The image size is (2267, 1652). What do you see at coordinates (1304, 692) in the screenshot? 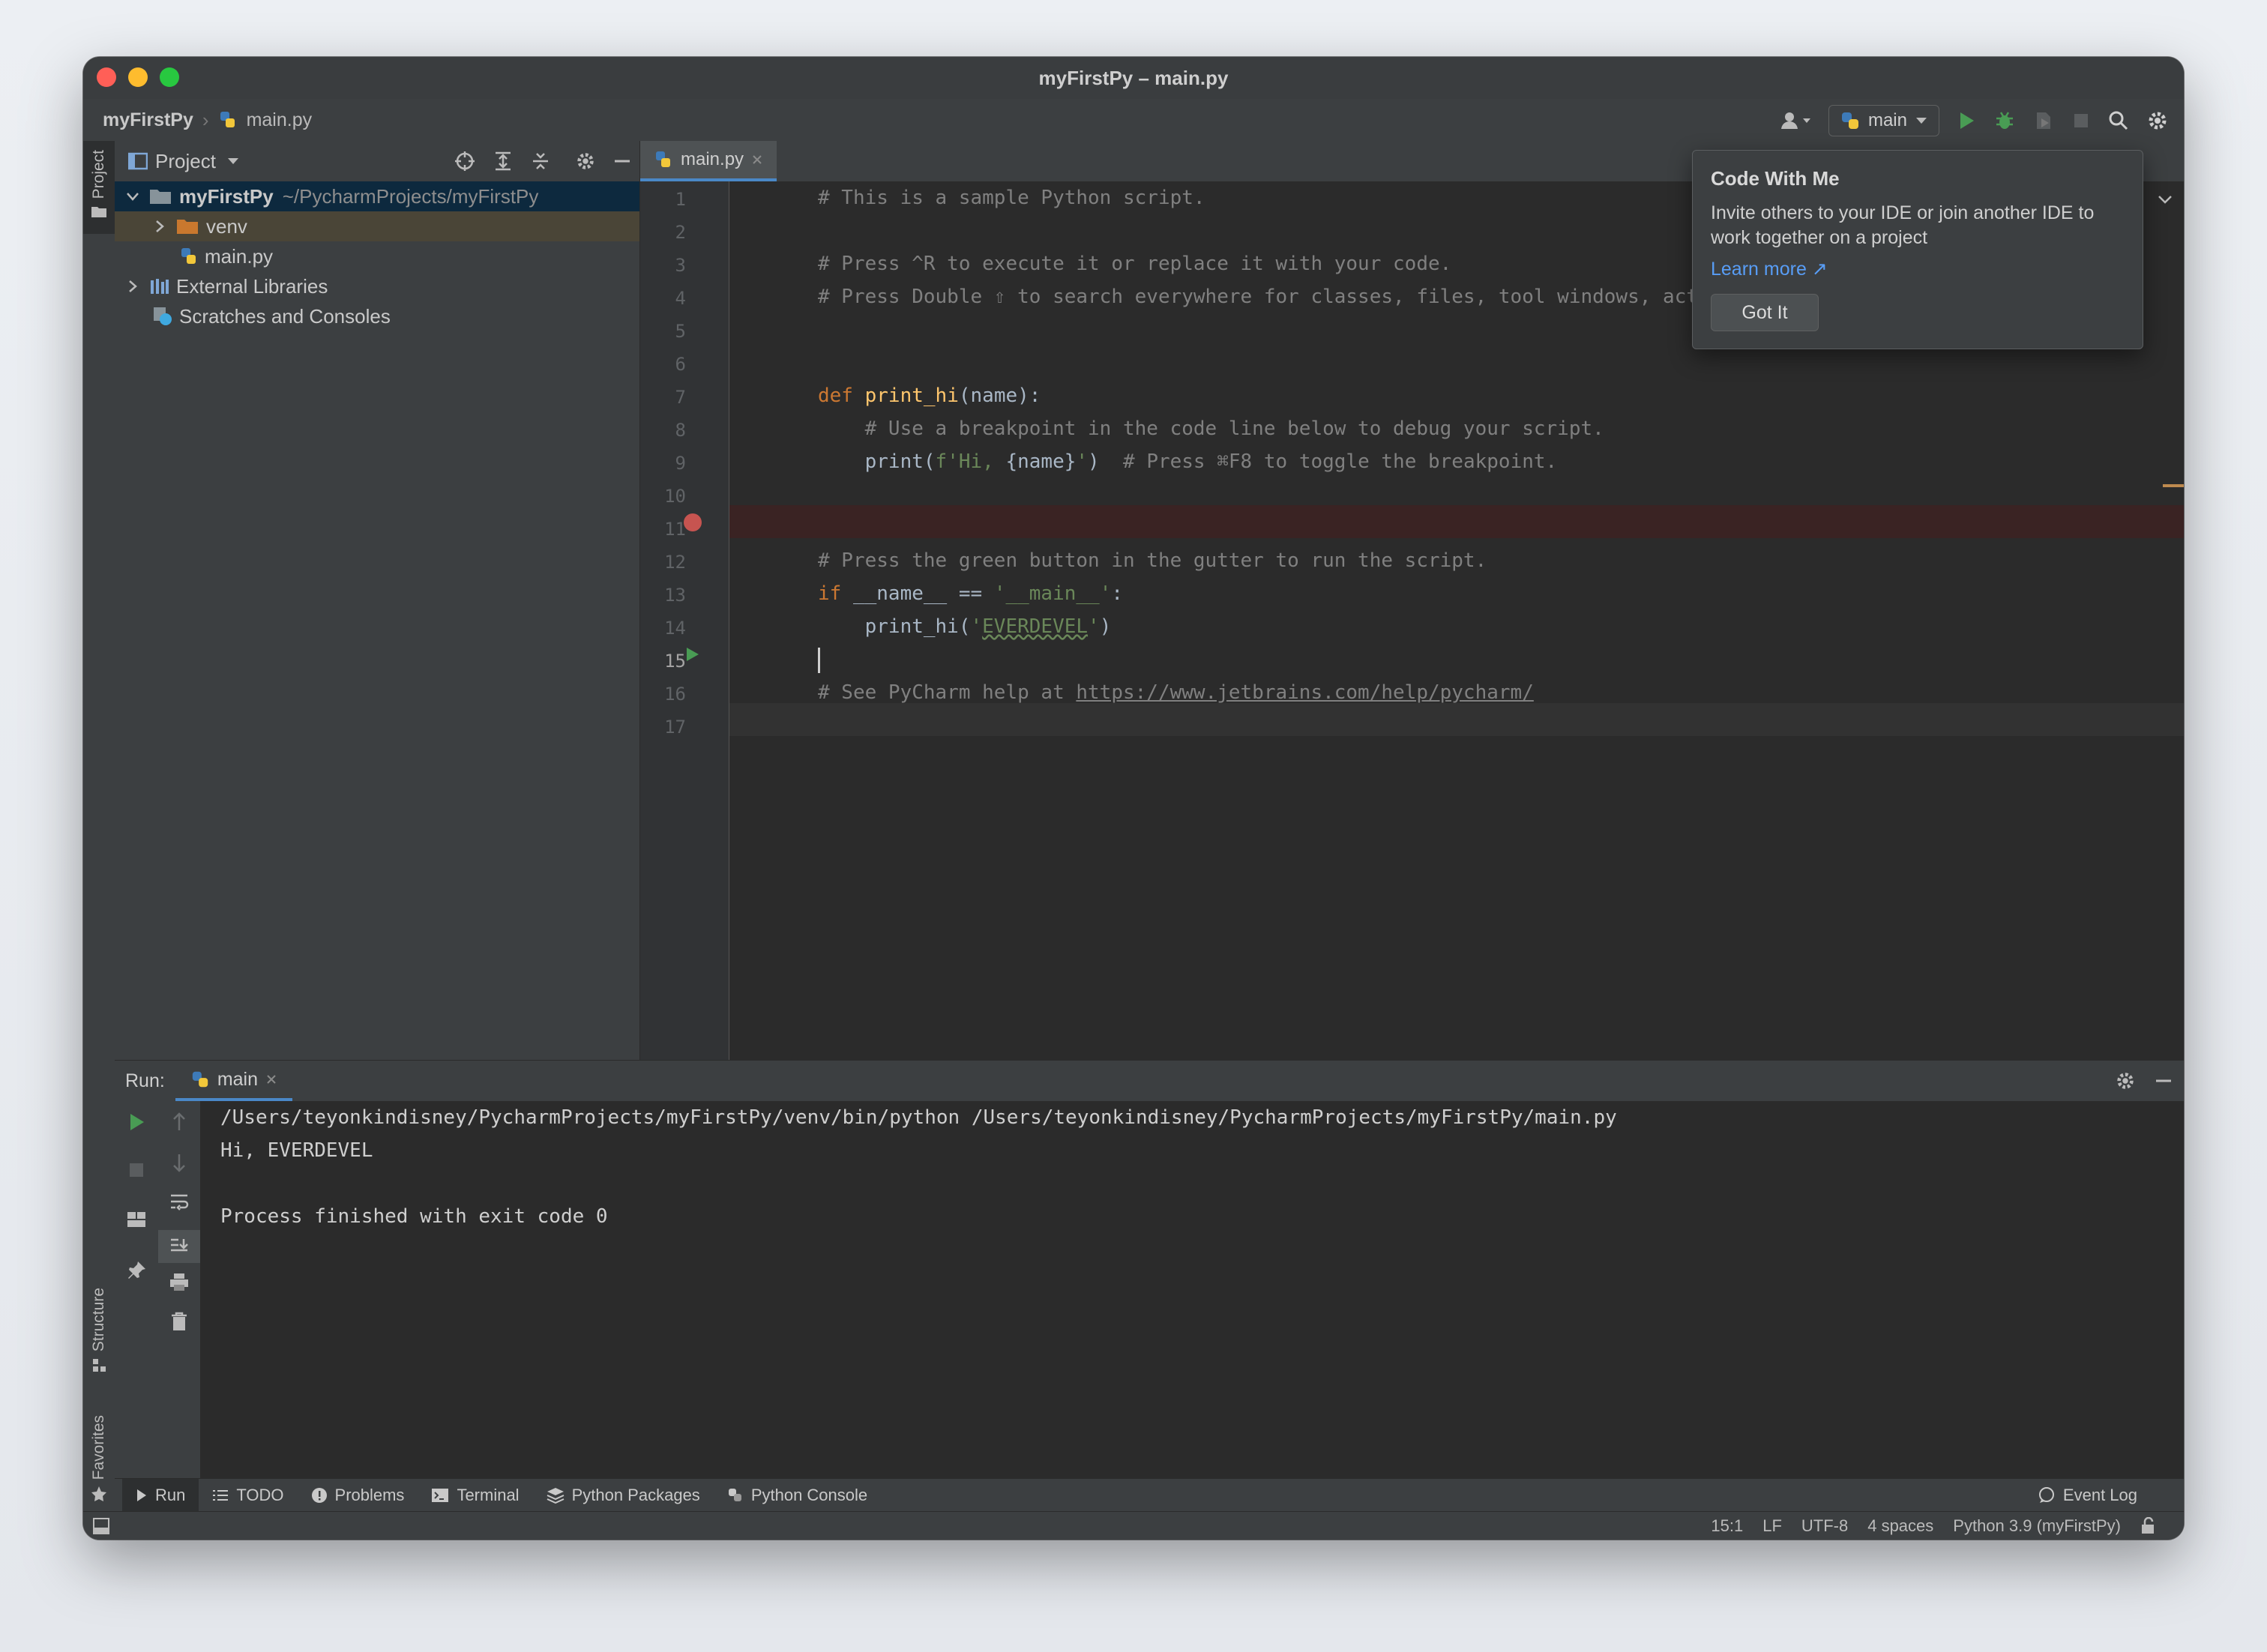
I see `help-link: https://www.jetbrains.com/help/pycharm/` at bounding box center [1304, 692].